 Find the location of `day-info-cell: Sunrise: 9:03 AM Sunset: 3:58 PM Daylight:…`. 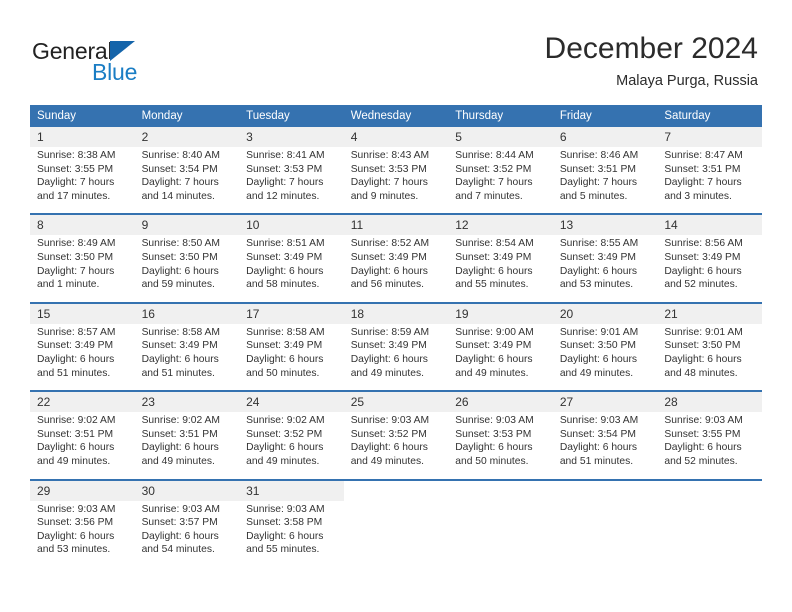

day-info-cell: Sunrise: 9:03 AM Sunset: 3:58 PM Daylight:… is located at coordinates (291, 533).